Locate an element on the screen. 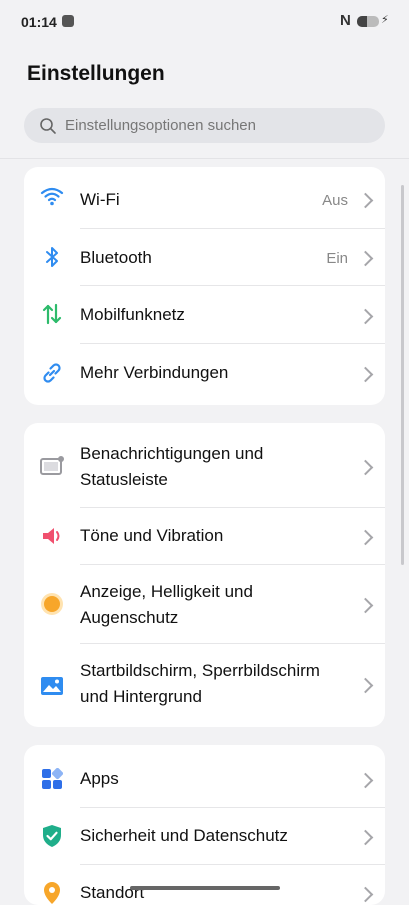 The width and height of the screenshot is (409, 905). home-indicator is located at coordinates (205, 888).